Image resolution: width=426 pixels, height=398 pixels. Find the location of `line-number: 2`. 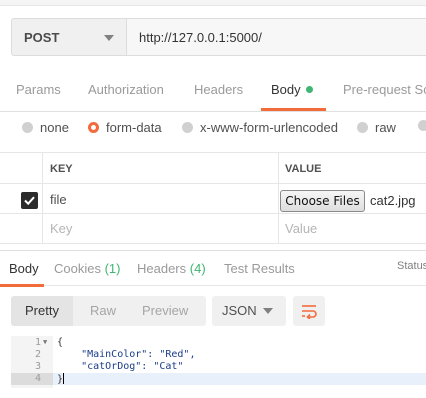

line-number: 2 is located at coordinates (37, 354).